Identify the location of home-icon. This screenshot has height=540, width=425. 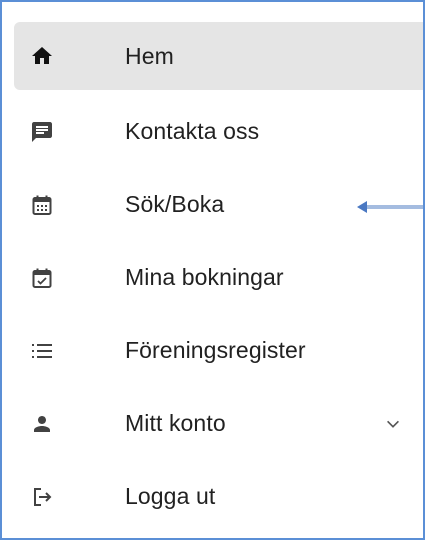
(42, 56).